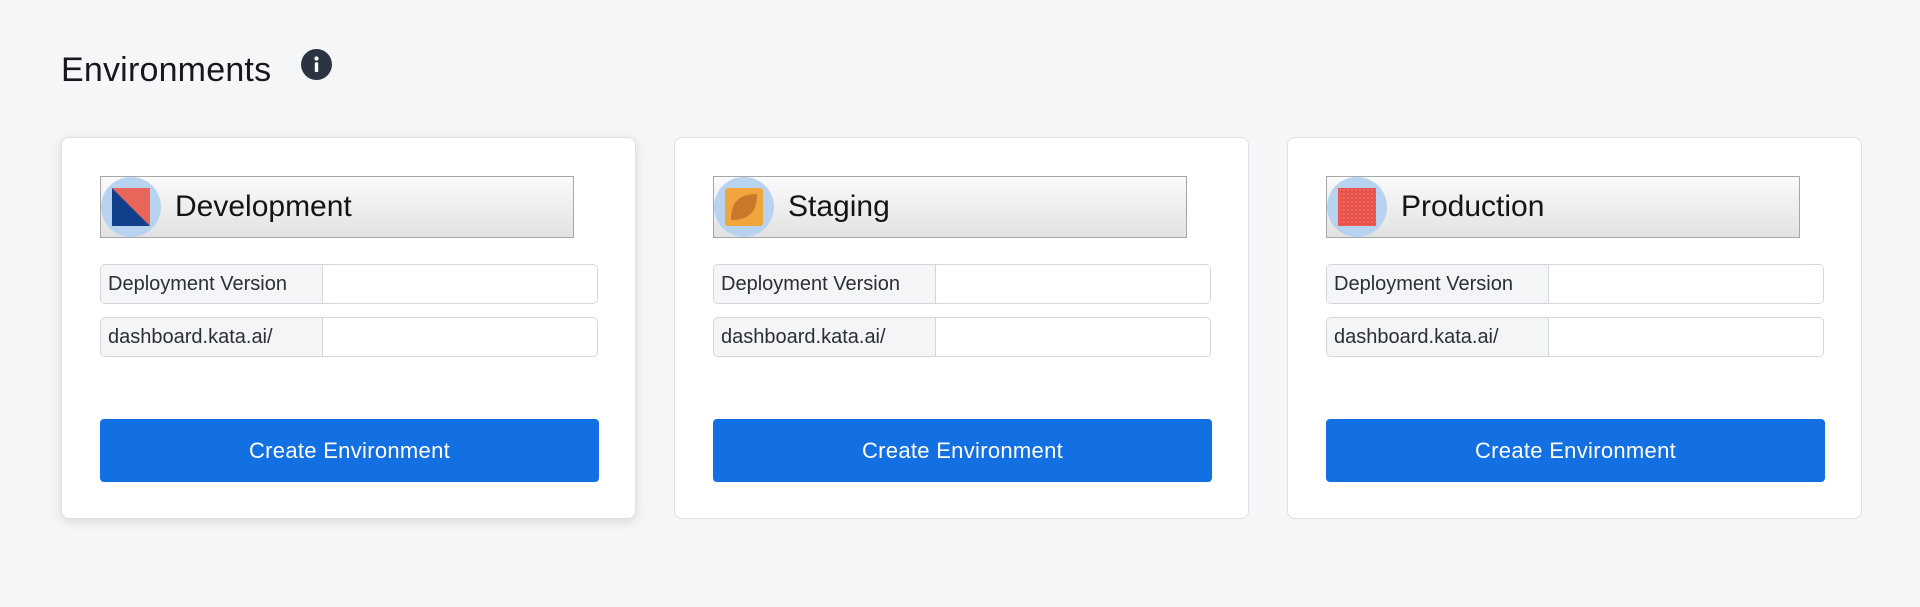  Describe the element at coordinates (166, 69) in the screenshot. I see `page-title: Environments` at that location.